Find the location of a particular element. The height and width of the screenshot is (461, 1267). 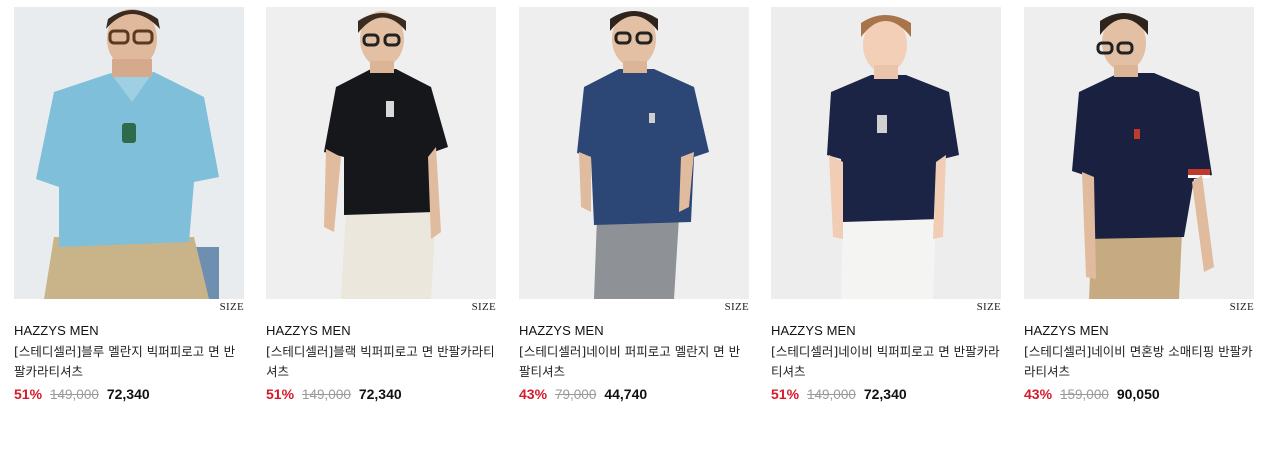

product-name: [스테디셀러]블루 멜란지 빅퍼피로고 면 반팔카라티셔츠 is located at coordinates (129, 362).